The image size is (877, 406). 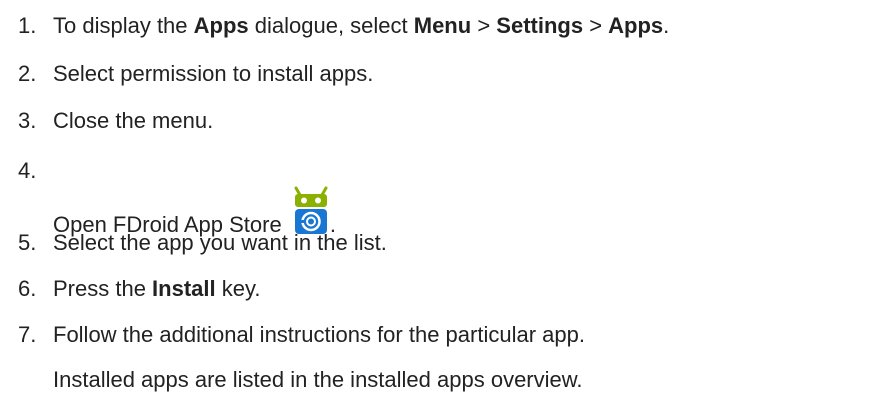 I want to click on step-text: Close the menu., so click(x=133, y=120).